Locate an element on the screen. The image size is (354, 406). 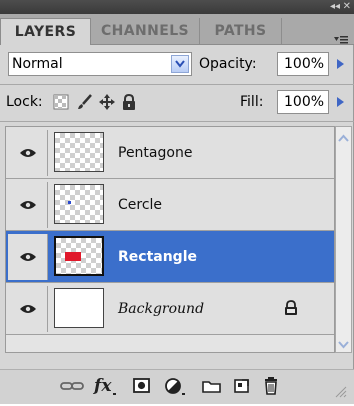
lock-transparent-pixels-icon is located at coordinates (61, 102).